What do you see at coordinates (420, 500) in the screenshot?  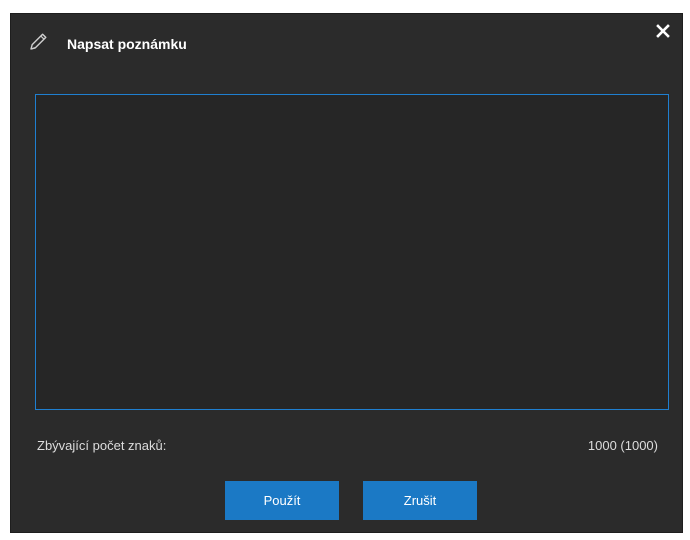 I see `cancel-button: Zrušit` at bounding box center [420, 500].